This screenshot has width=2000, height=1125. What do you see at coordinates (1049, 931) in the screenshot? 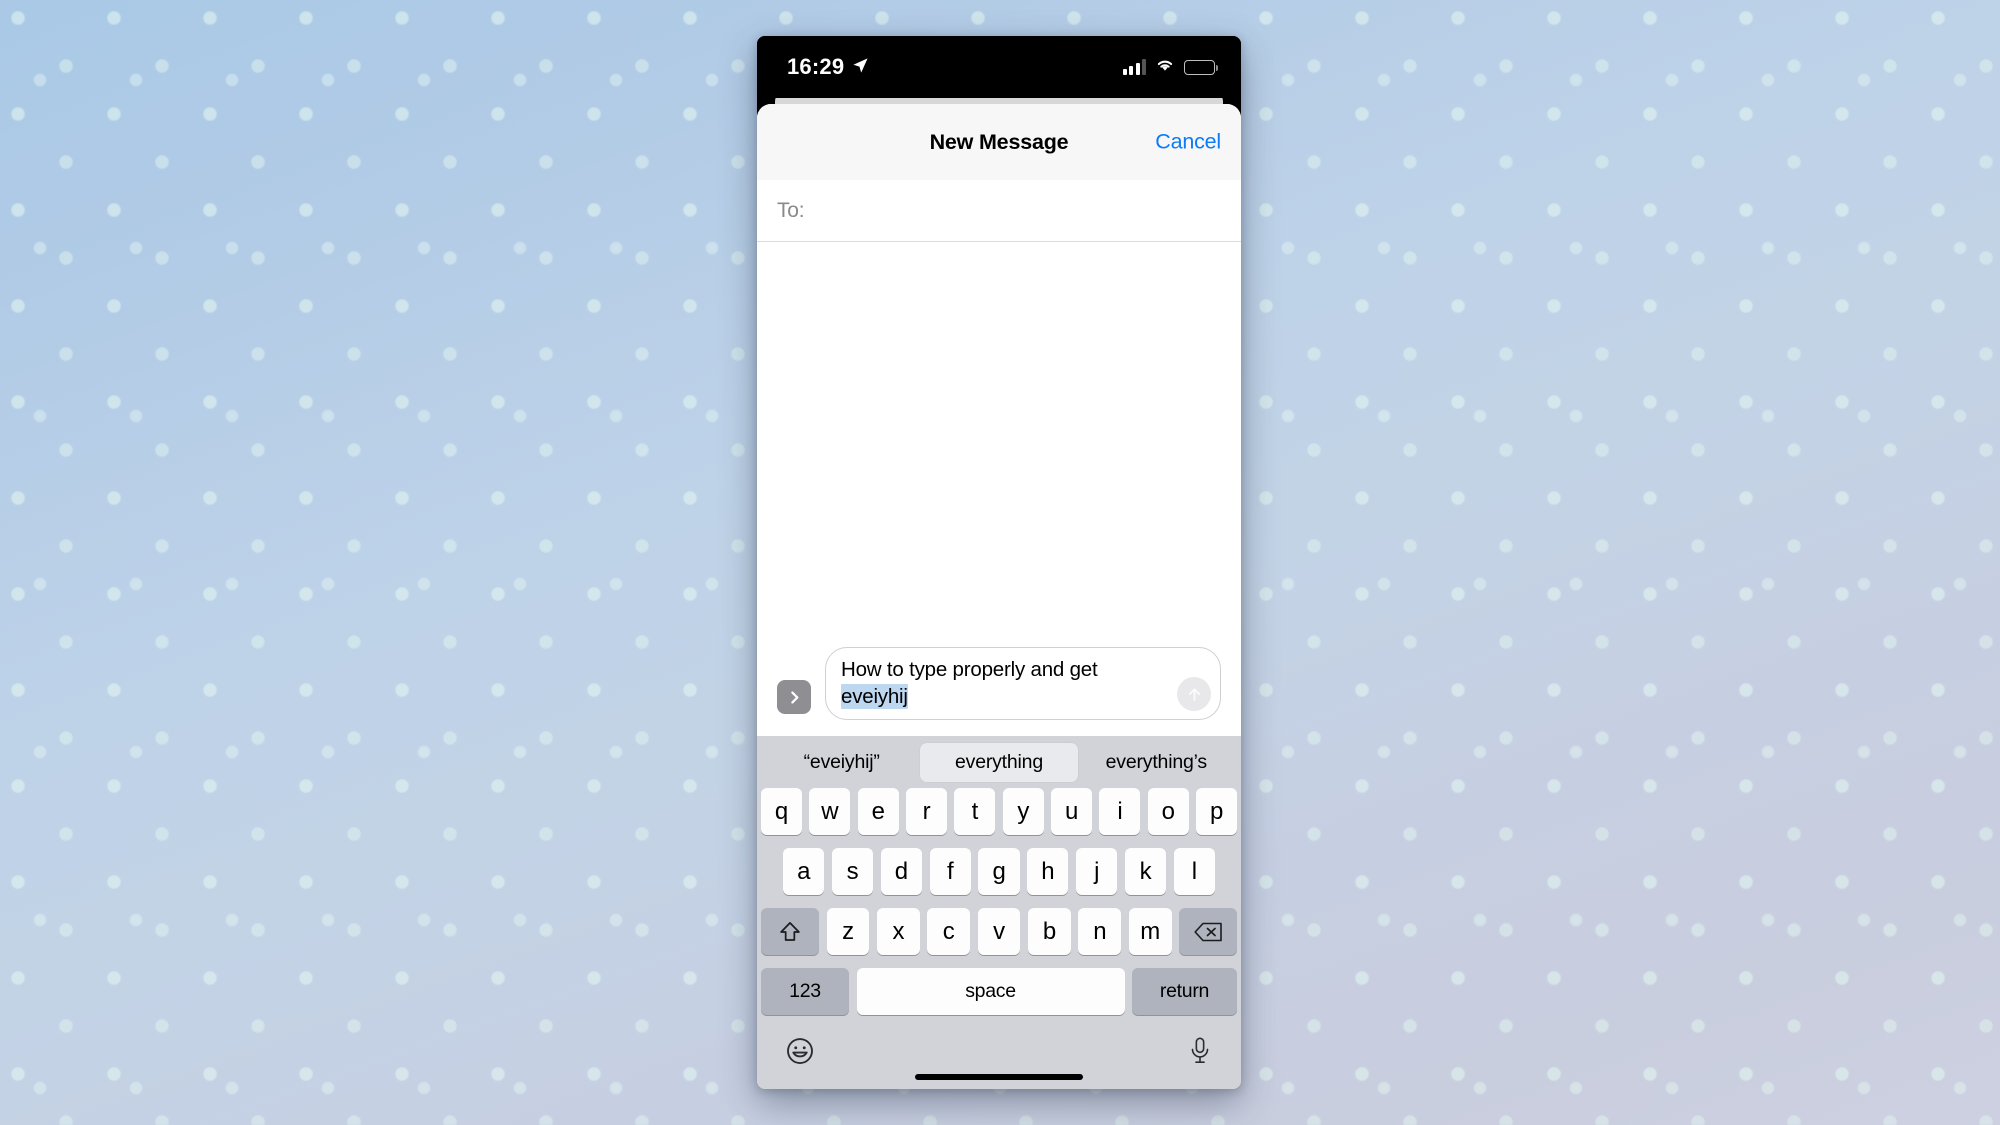
I see `key-b: b` at bounding box center [1049, 931].